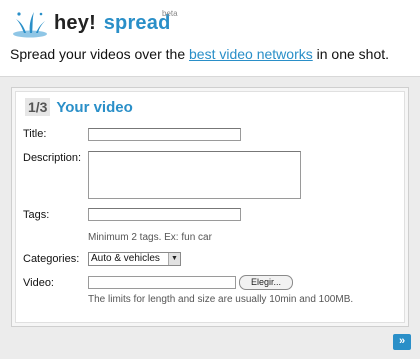 The image size is (420, 359). What do you see at coordinates (137, 23) in the screenshot?
I see `brand-spread: spread` at bounding box center [137, 23].